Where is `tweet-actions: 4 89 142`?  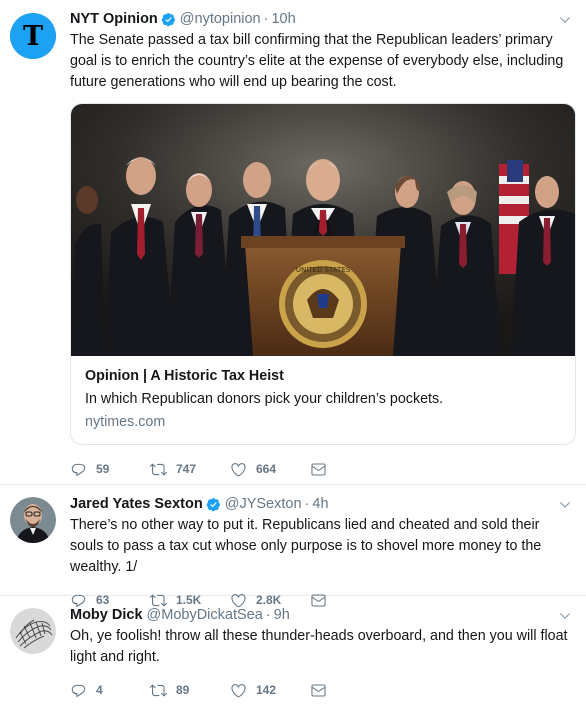
tweet-actions: 4 89 142 is located at coordinates (320, 688).